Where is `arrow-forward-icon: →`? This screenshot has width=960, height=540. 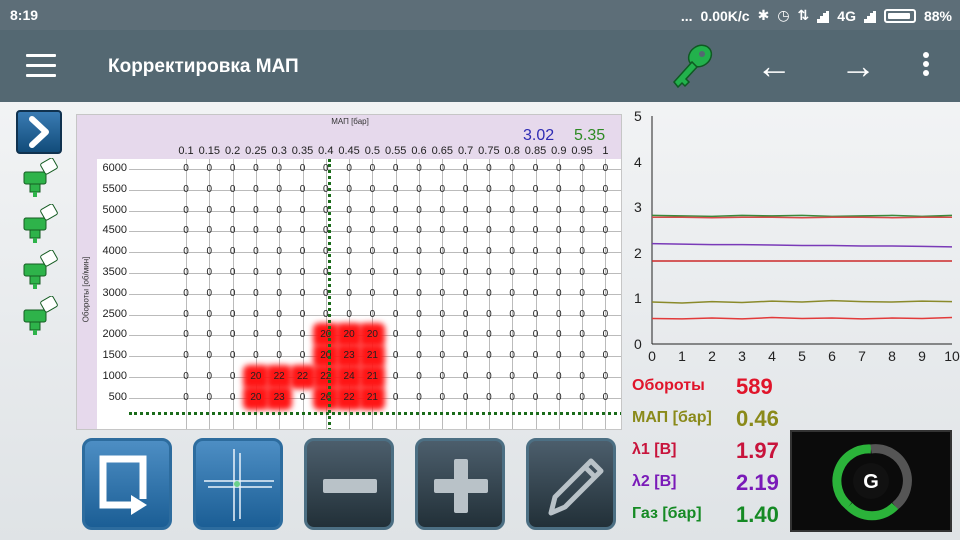 arrow-forward-icon: → is located at coordinates (858, 66).